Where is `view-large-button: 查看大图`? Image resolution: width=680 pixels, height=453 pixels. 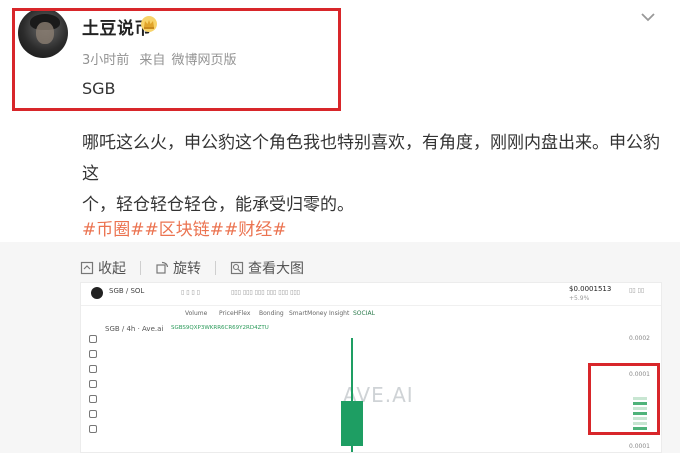 view-large-button: 查看大图 is located at coordinates (267, 268).